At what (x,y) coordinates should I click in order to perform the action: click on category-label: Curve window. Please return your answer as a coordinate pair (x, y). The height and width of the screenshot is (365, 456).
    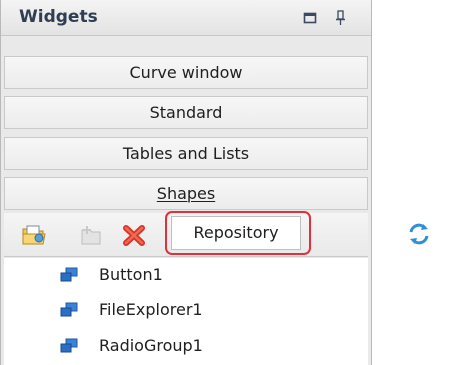
    Looking at the image, I should click on (186, 72).